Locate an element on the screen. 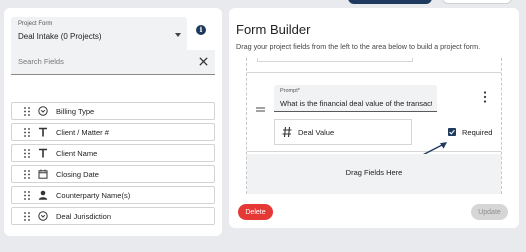  field-item-label: Billing Type is located at coordinates (75, 111).